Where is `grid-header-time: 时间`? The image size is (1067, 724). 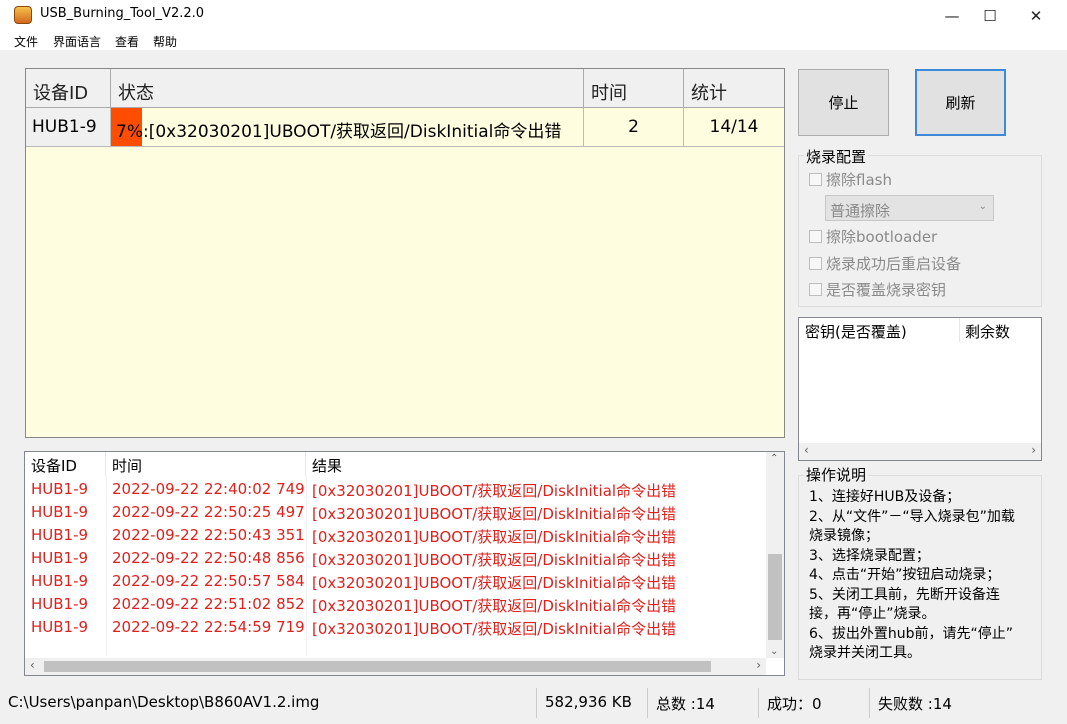 grid-header-time: 时间 is located at coordinates (634, 88).